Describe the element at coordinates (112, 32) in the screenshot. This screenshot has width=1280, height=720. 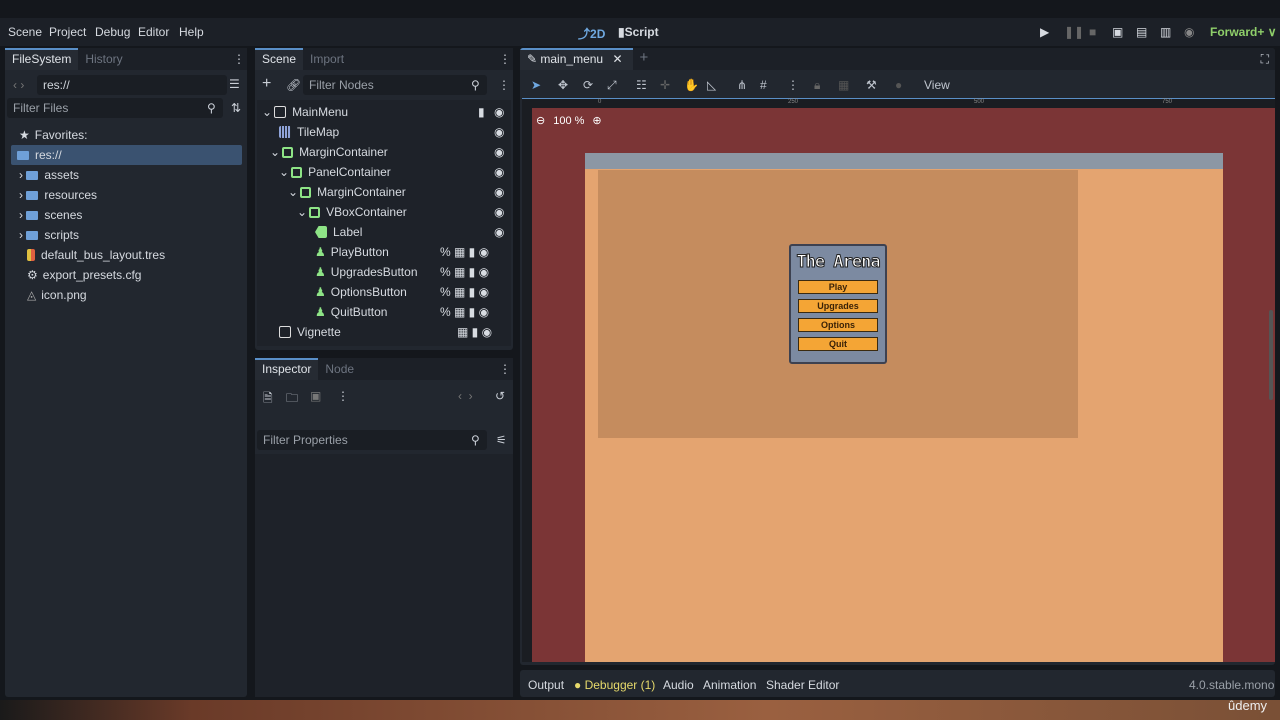
I see `menu-debug: Debug` at that location.